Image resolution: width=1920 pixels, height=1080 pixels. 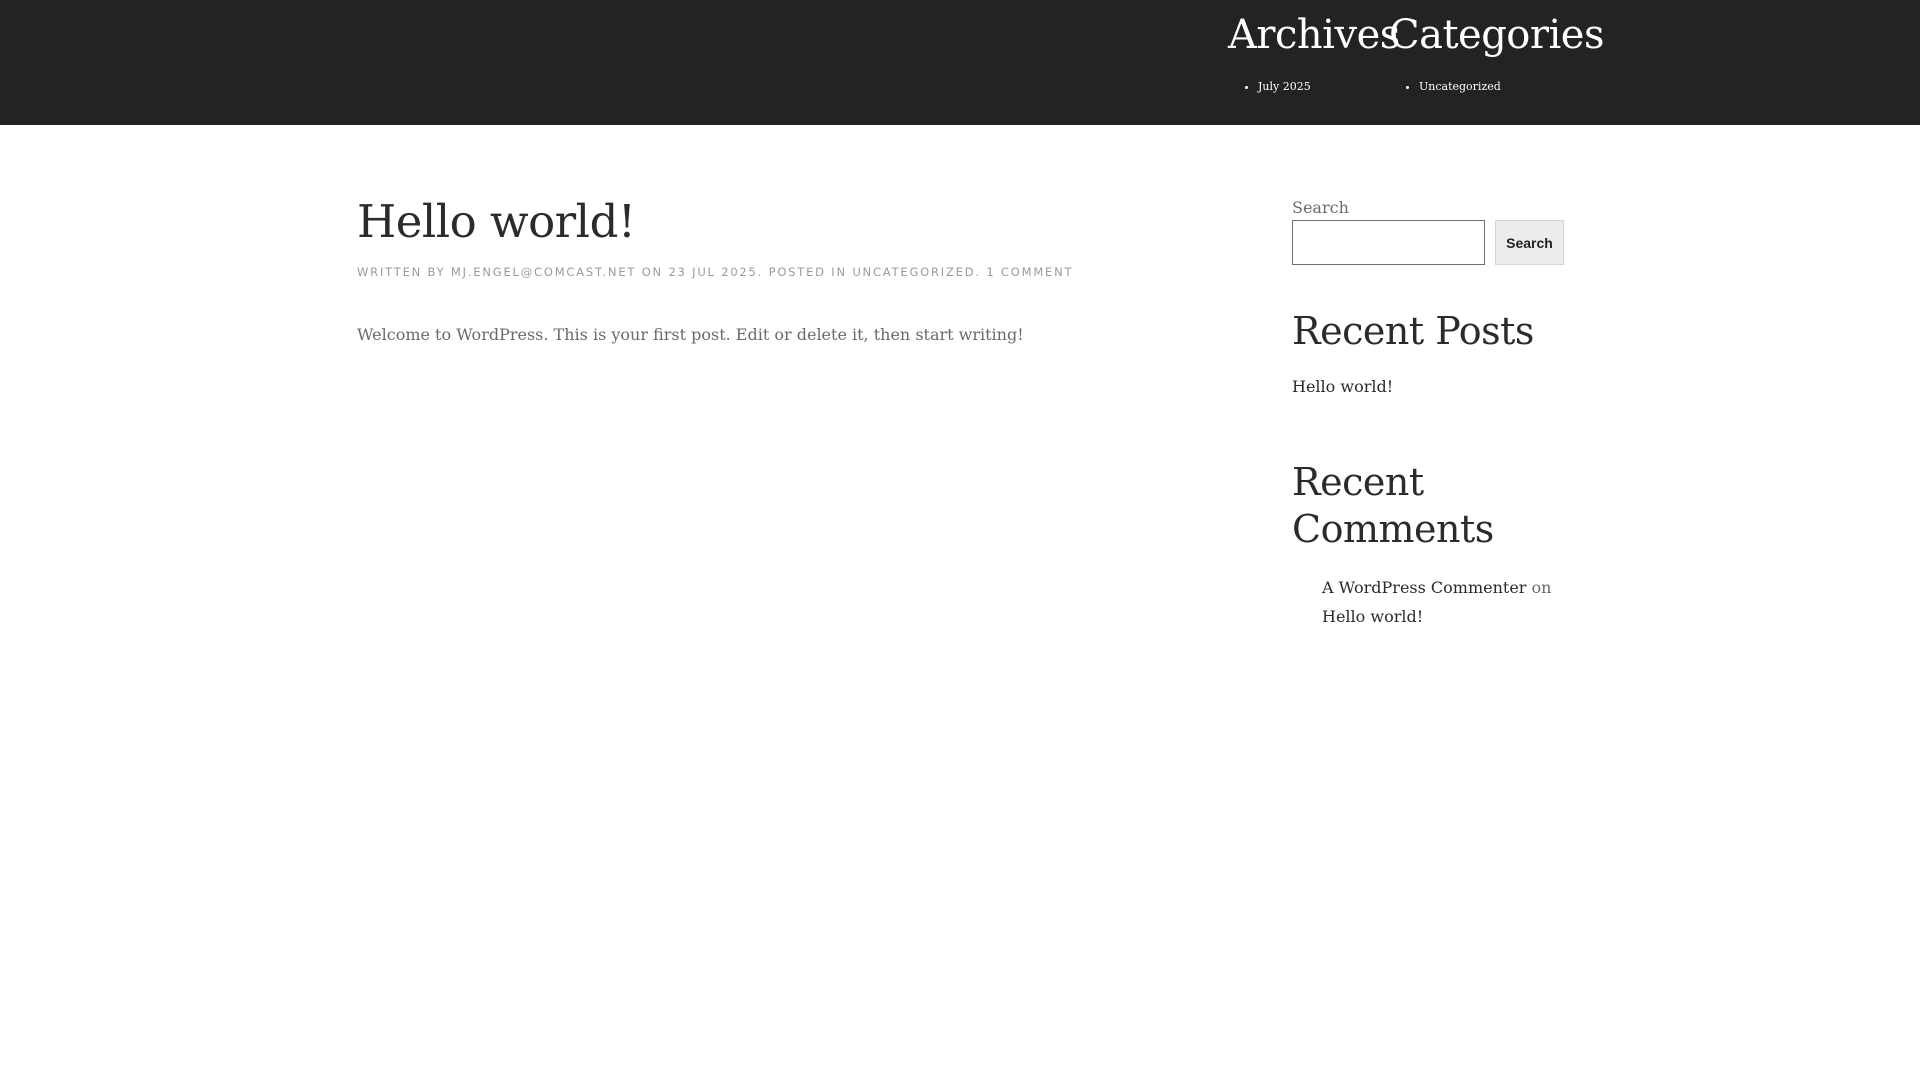 What do you see at coordinates (1372, 616) in the screenshot?
I see `comment-post-link: Hello world!` at bounding box center [1372, 616].